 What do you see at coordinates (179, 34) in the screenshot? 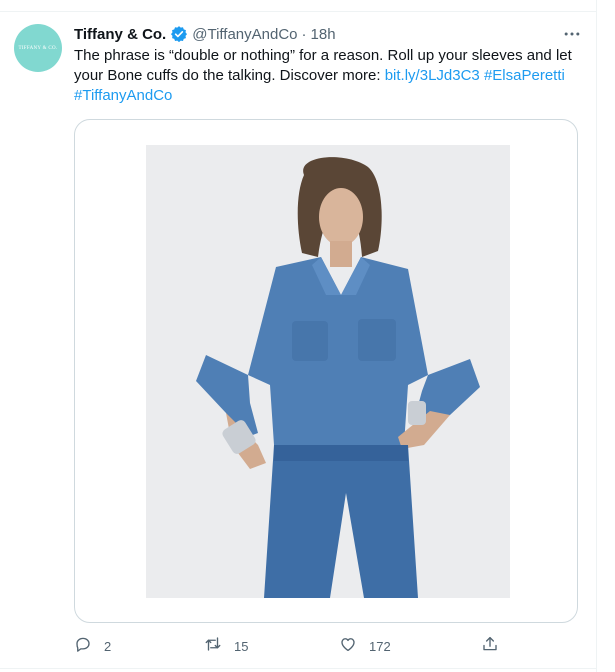
I see `verified-badge-icon` at bounding box center [179, 34].